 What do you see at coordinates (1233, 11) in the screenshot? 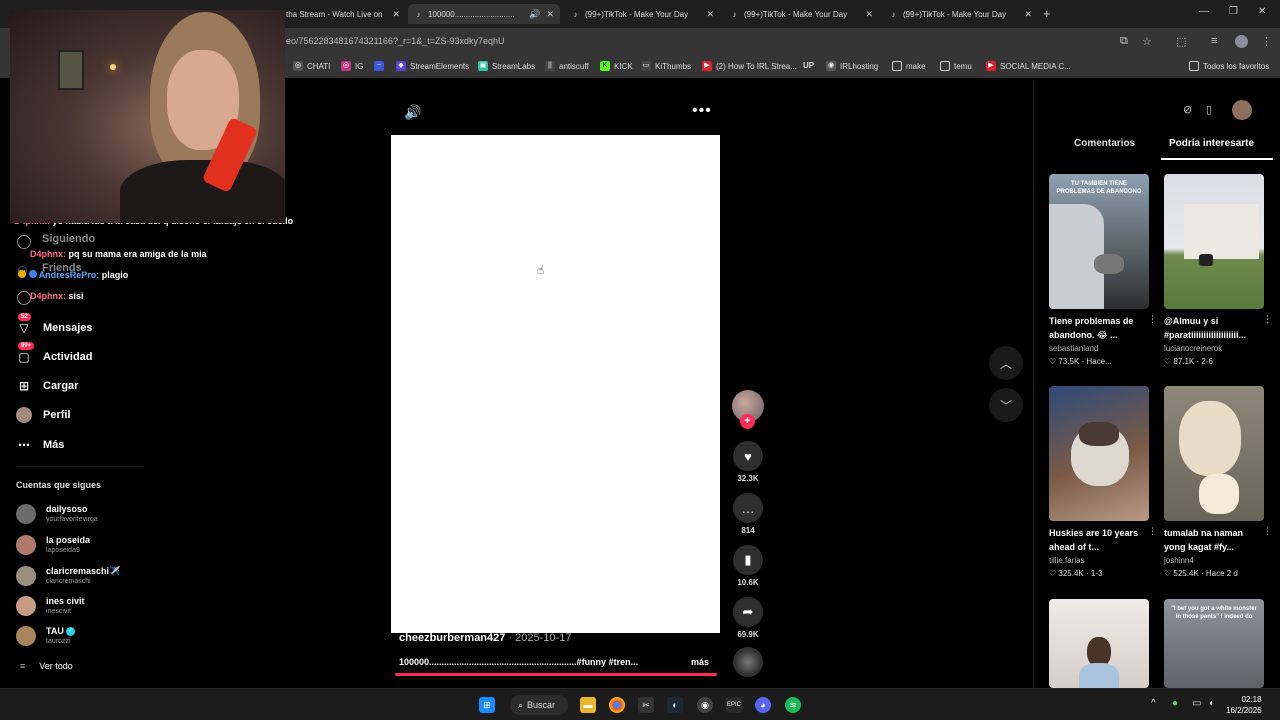
I see `maximize-icon: ❐` at bounding box center [1233, 11].